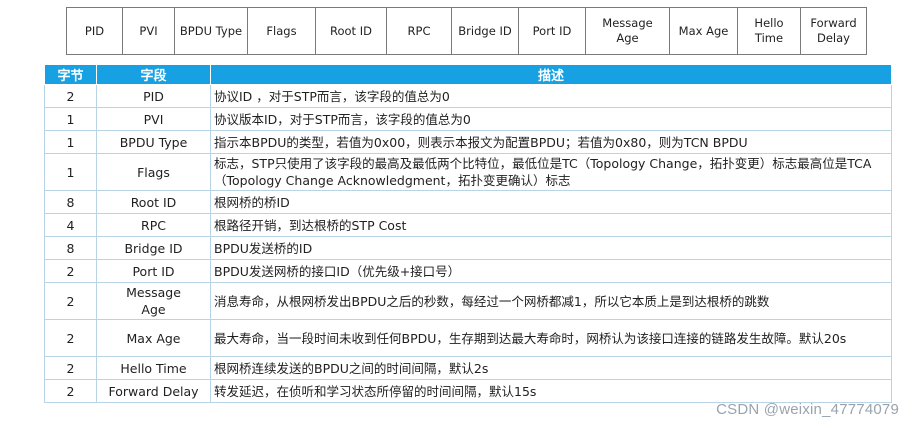 The width and height of the screenshot is (914, 428). I want to click on cell-field: Root ID, so click(153, 202).